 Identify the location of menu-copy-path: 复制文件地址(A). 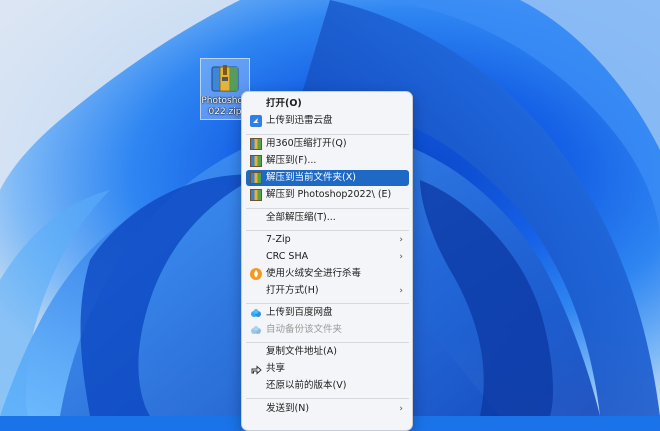
(327, 352).